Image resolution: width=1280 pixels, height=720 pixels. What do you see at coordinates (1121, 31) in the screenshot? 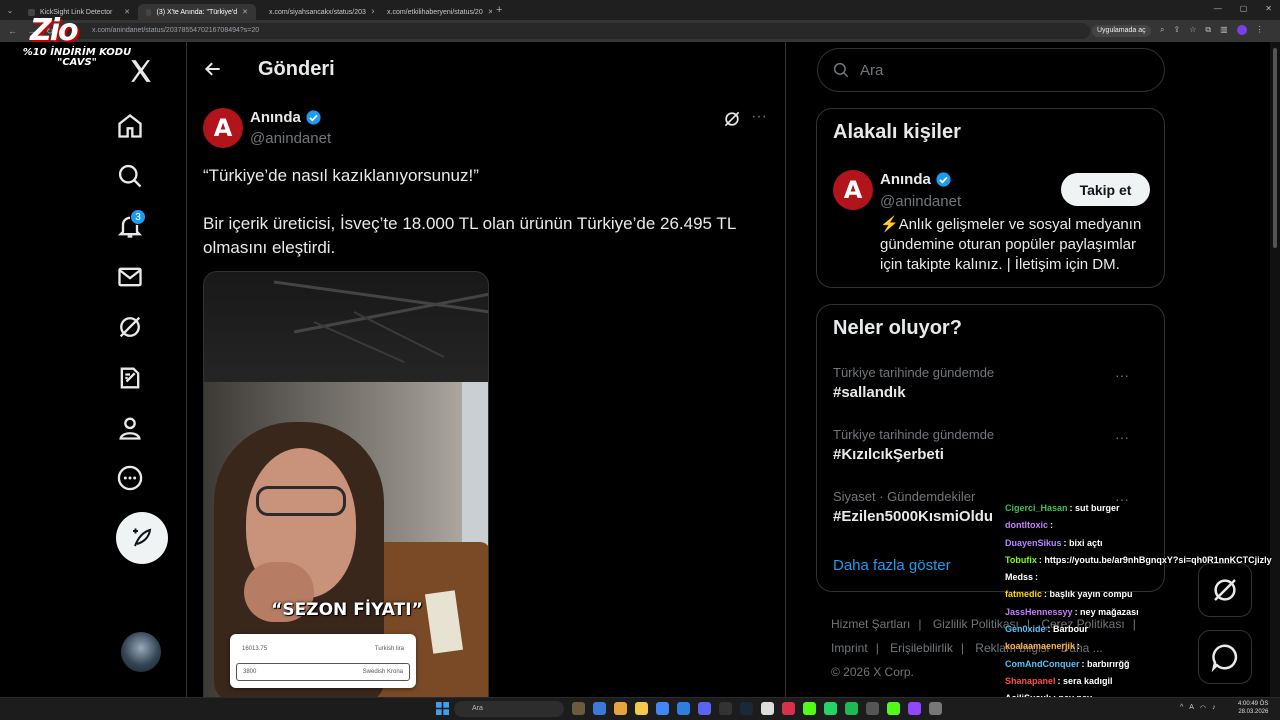
I see `open-in-app-button: Uygulamada aç` at bounding box center [1121, 31].